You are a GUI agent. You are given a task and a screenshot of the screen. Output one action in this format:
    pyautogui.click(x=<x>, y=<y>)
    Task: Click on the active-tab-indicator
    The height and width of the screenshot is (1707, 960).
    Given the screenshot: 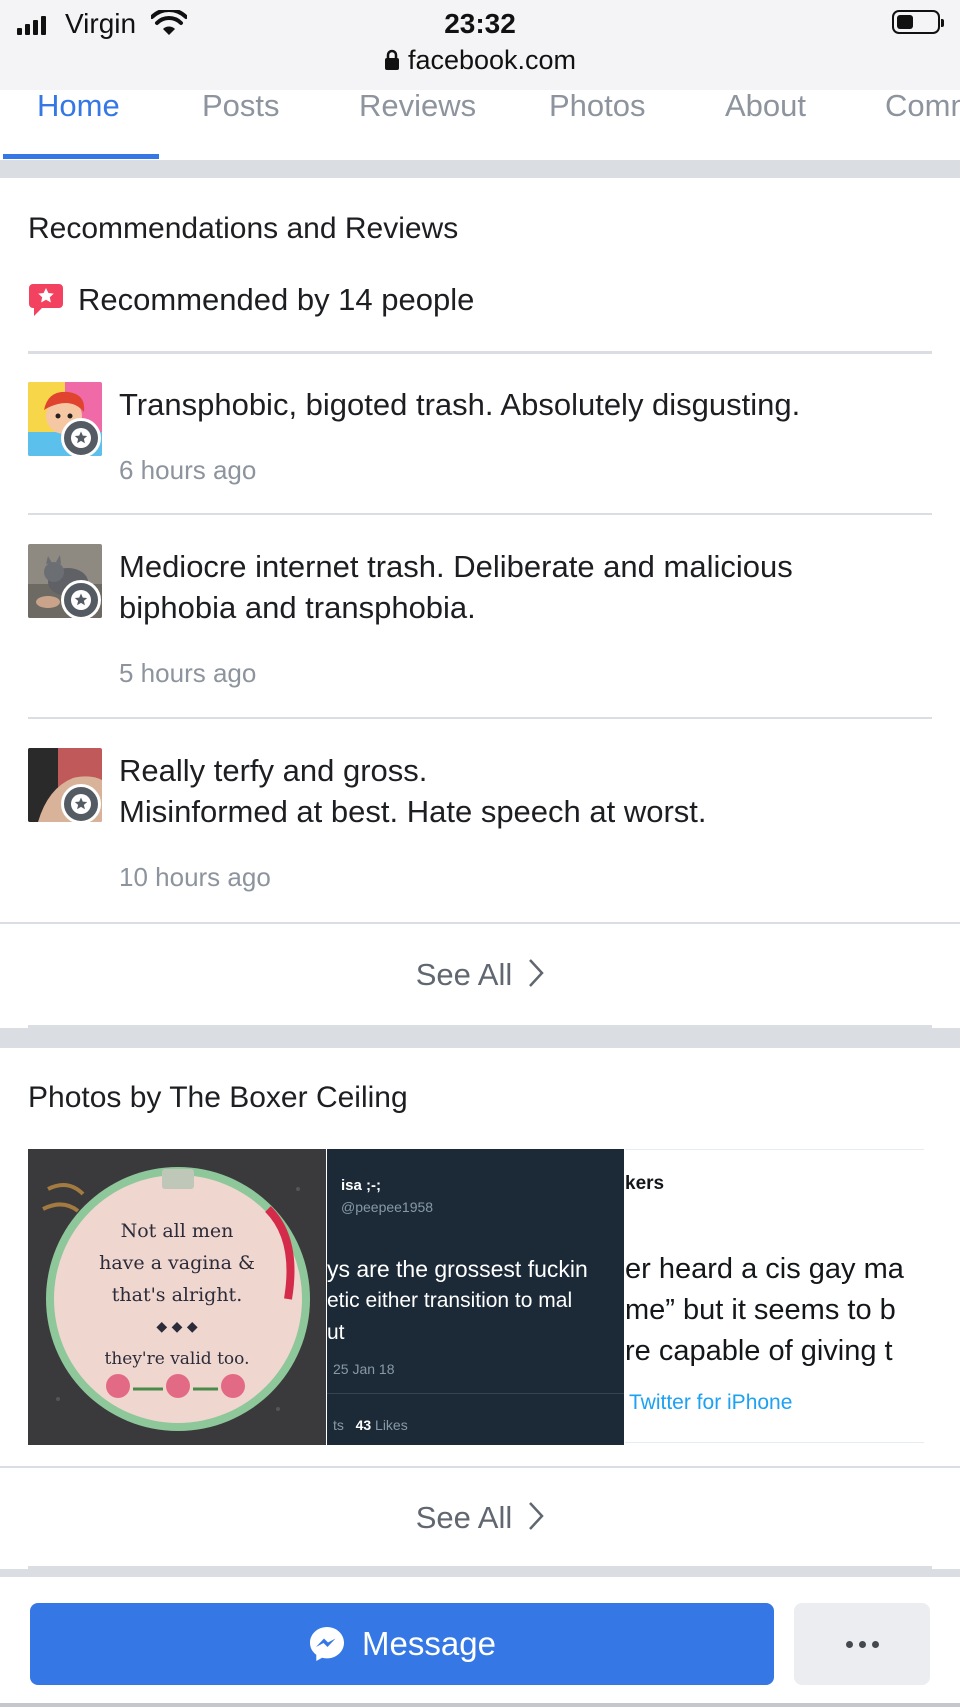 What is the action you would take?
    pyautogui.click(x=81, y=156)
    